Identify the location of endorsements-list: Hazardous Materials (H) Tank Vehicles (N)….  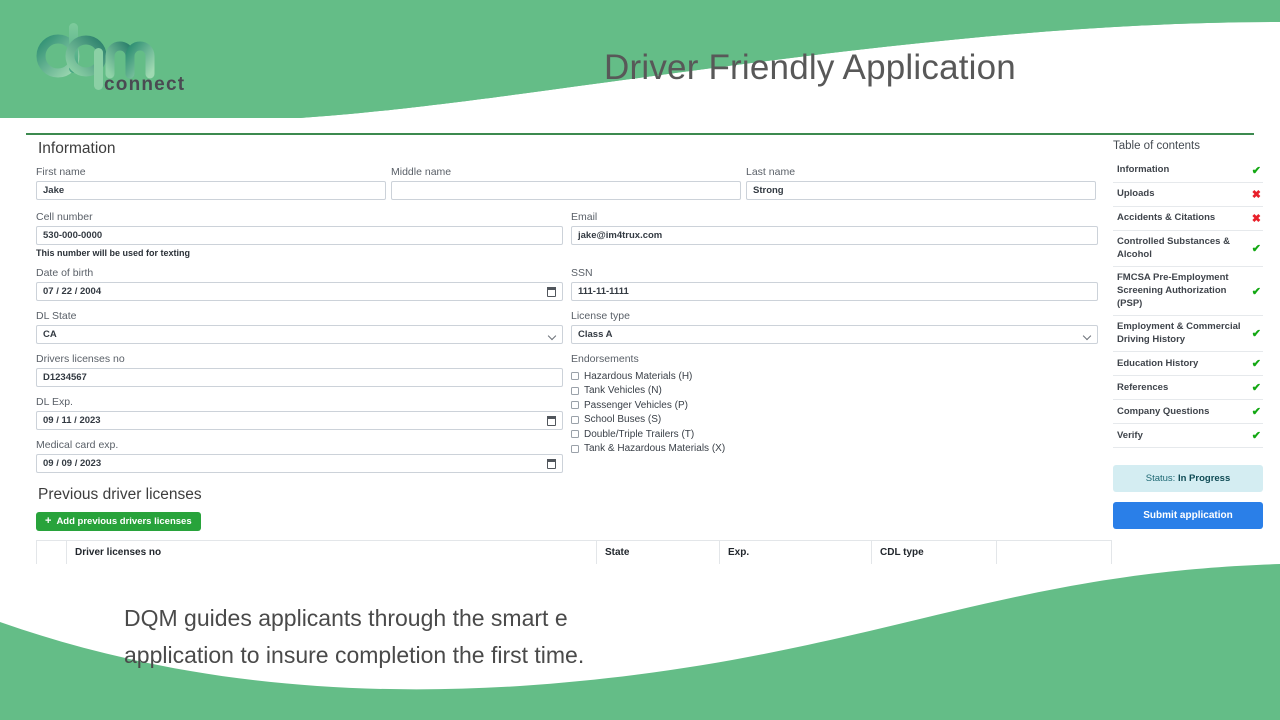
(834, 412).